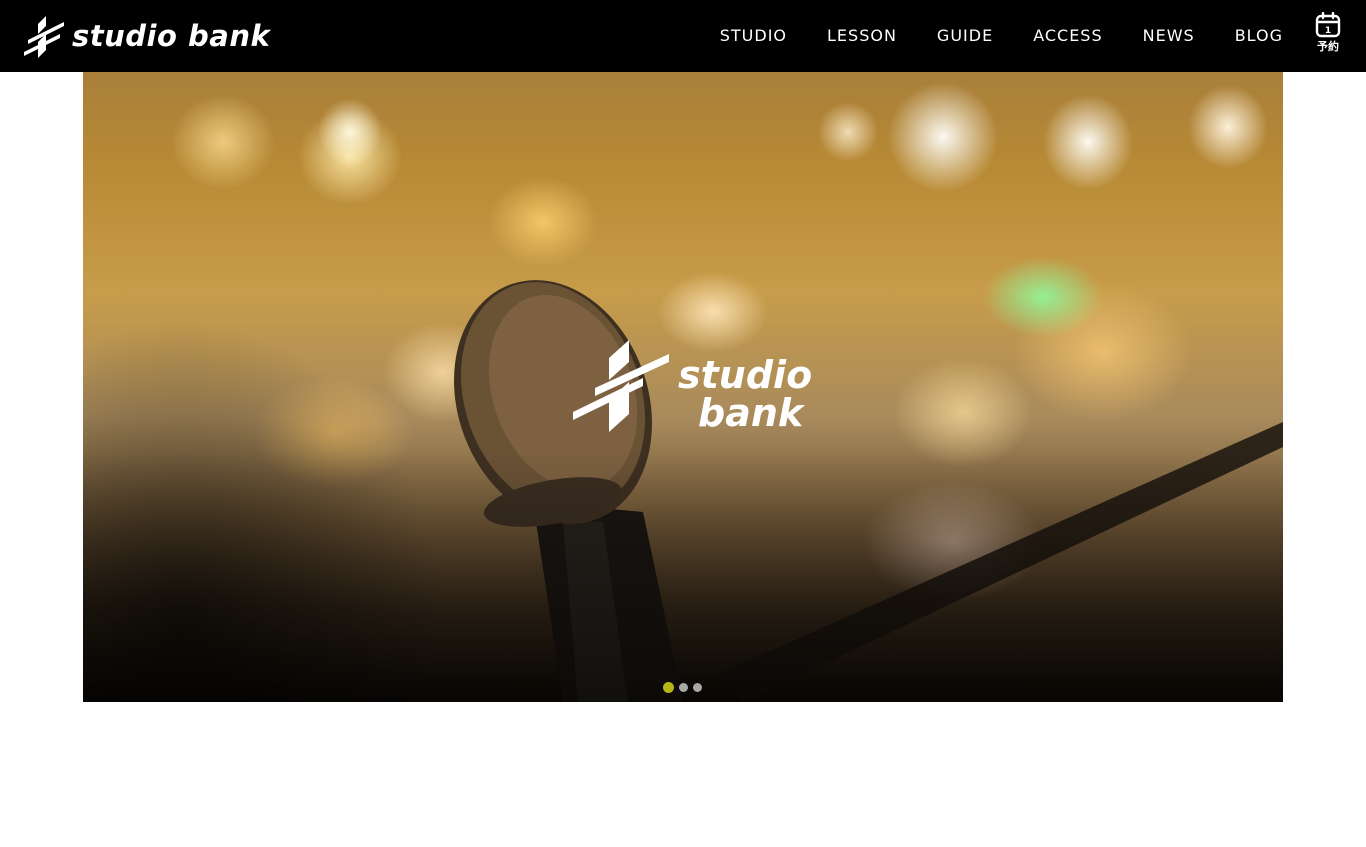 This screenshot has width=1366, height=847. I want to click on svg-text: 1, so click(1328, 31).